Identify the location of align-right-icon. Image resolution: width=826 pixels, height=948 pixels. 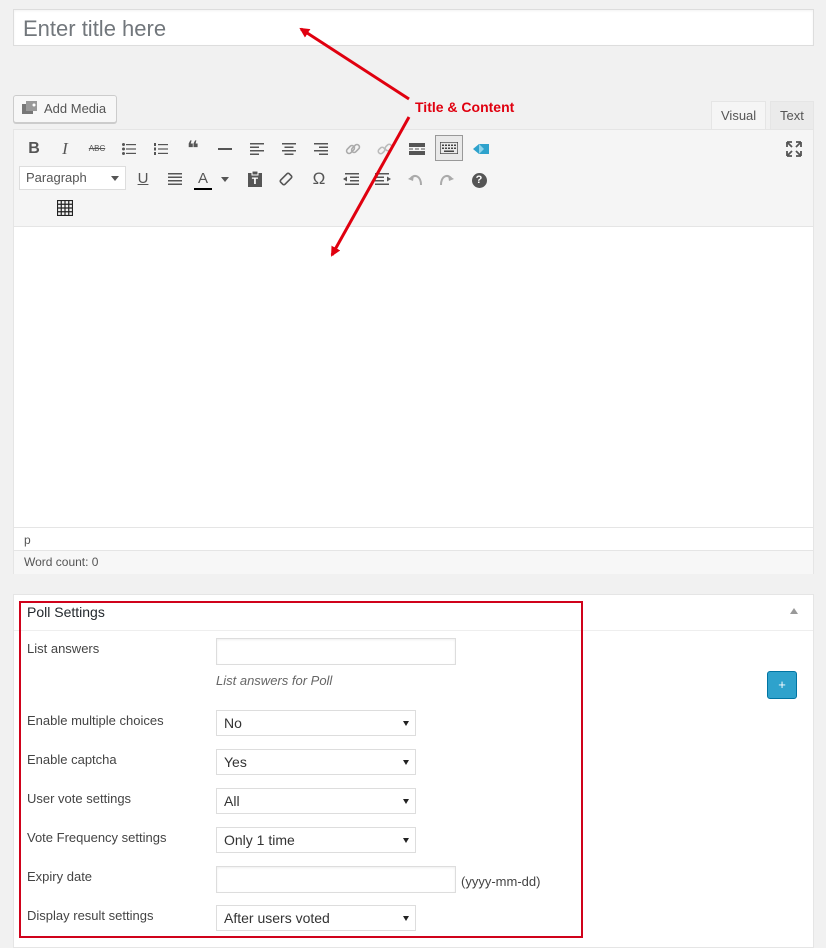
(321, 149).